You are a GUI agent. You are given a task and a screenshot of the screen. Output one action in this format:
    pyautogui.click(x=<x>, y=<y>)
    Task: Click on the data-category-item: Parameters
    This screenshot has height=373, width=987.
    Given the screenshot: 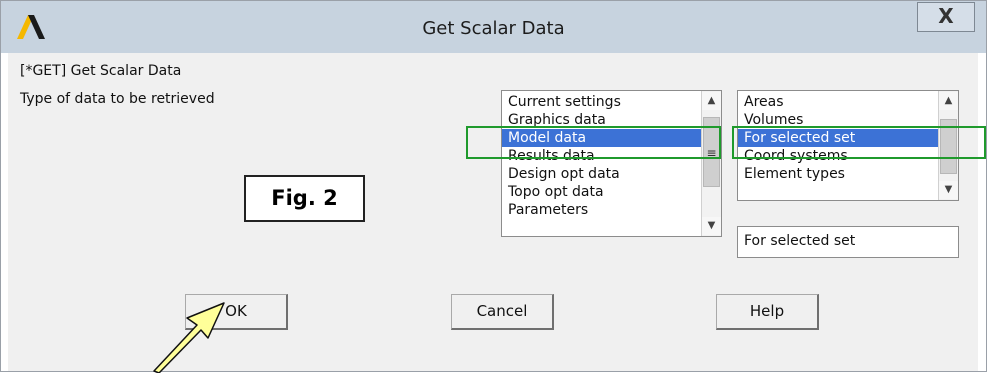 What is the action you would take?
    pyautogui.click(x=602, y=210)
    